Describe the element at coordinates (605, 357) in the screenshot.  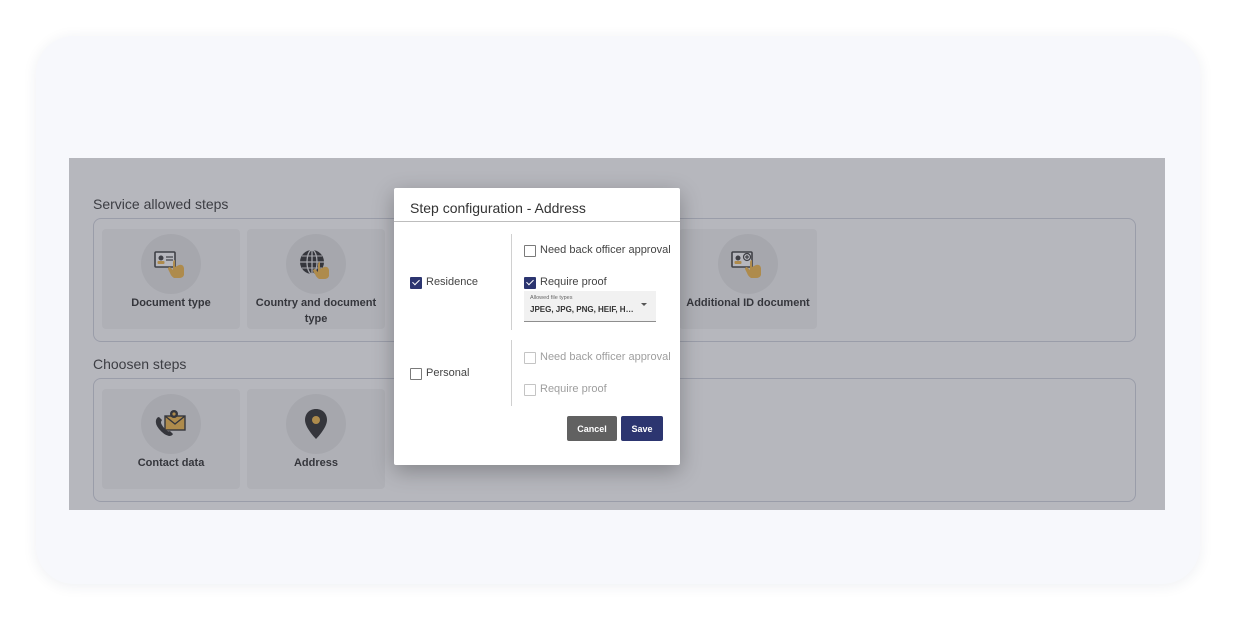
I see `personal-need-approval-label: Need back officer approval` at that location.